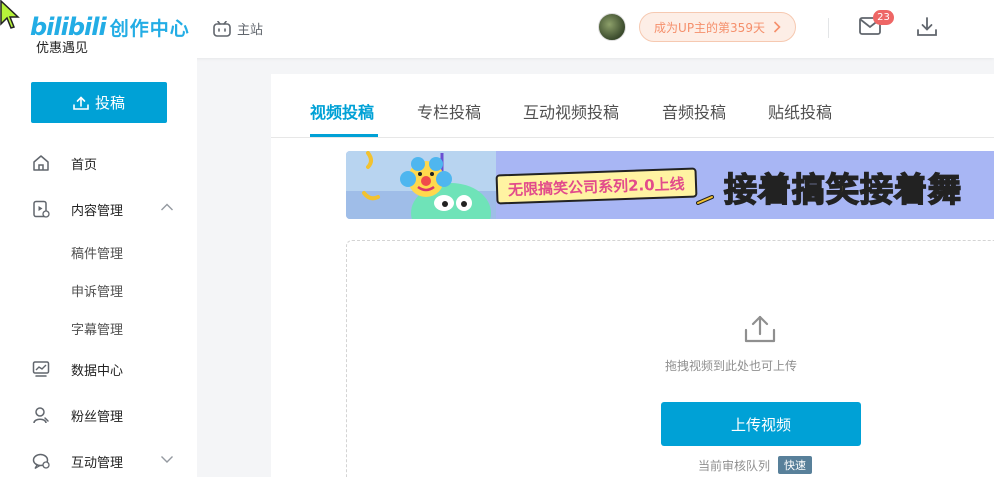  Describe the element at coordinates (612, 27) in the screenshot. I see `avatar` at that location.